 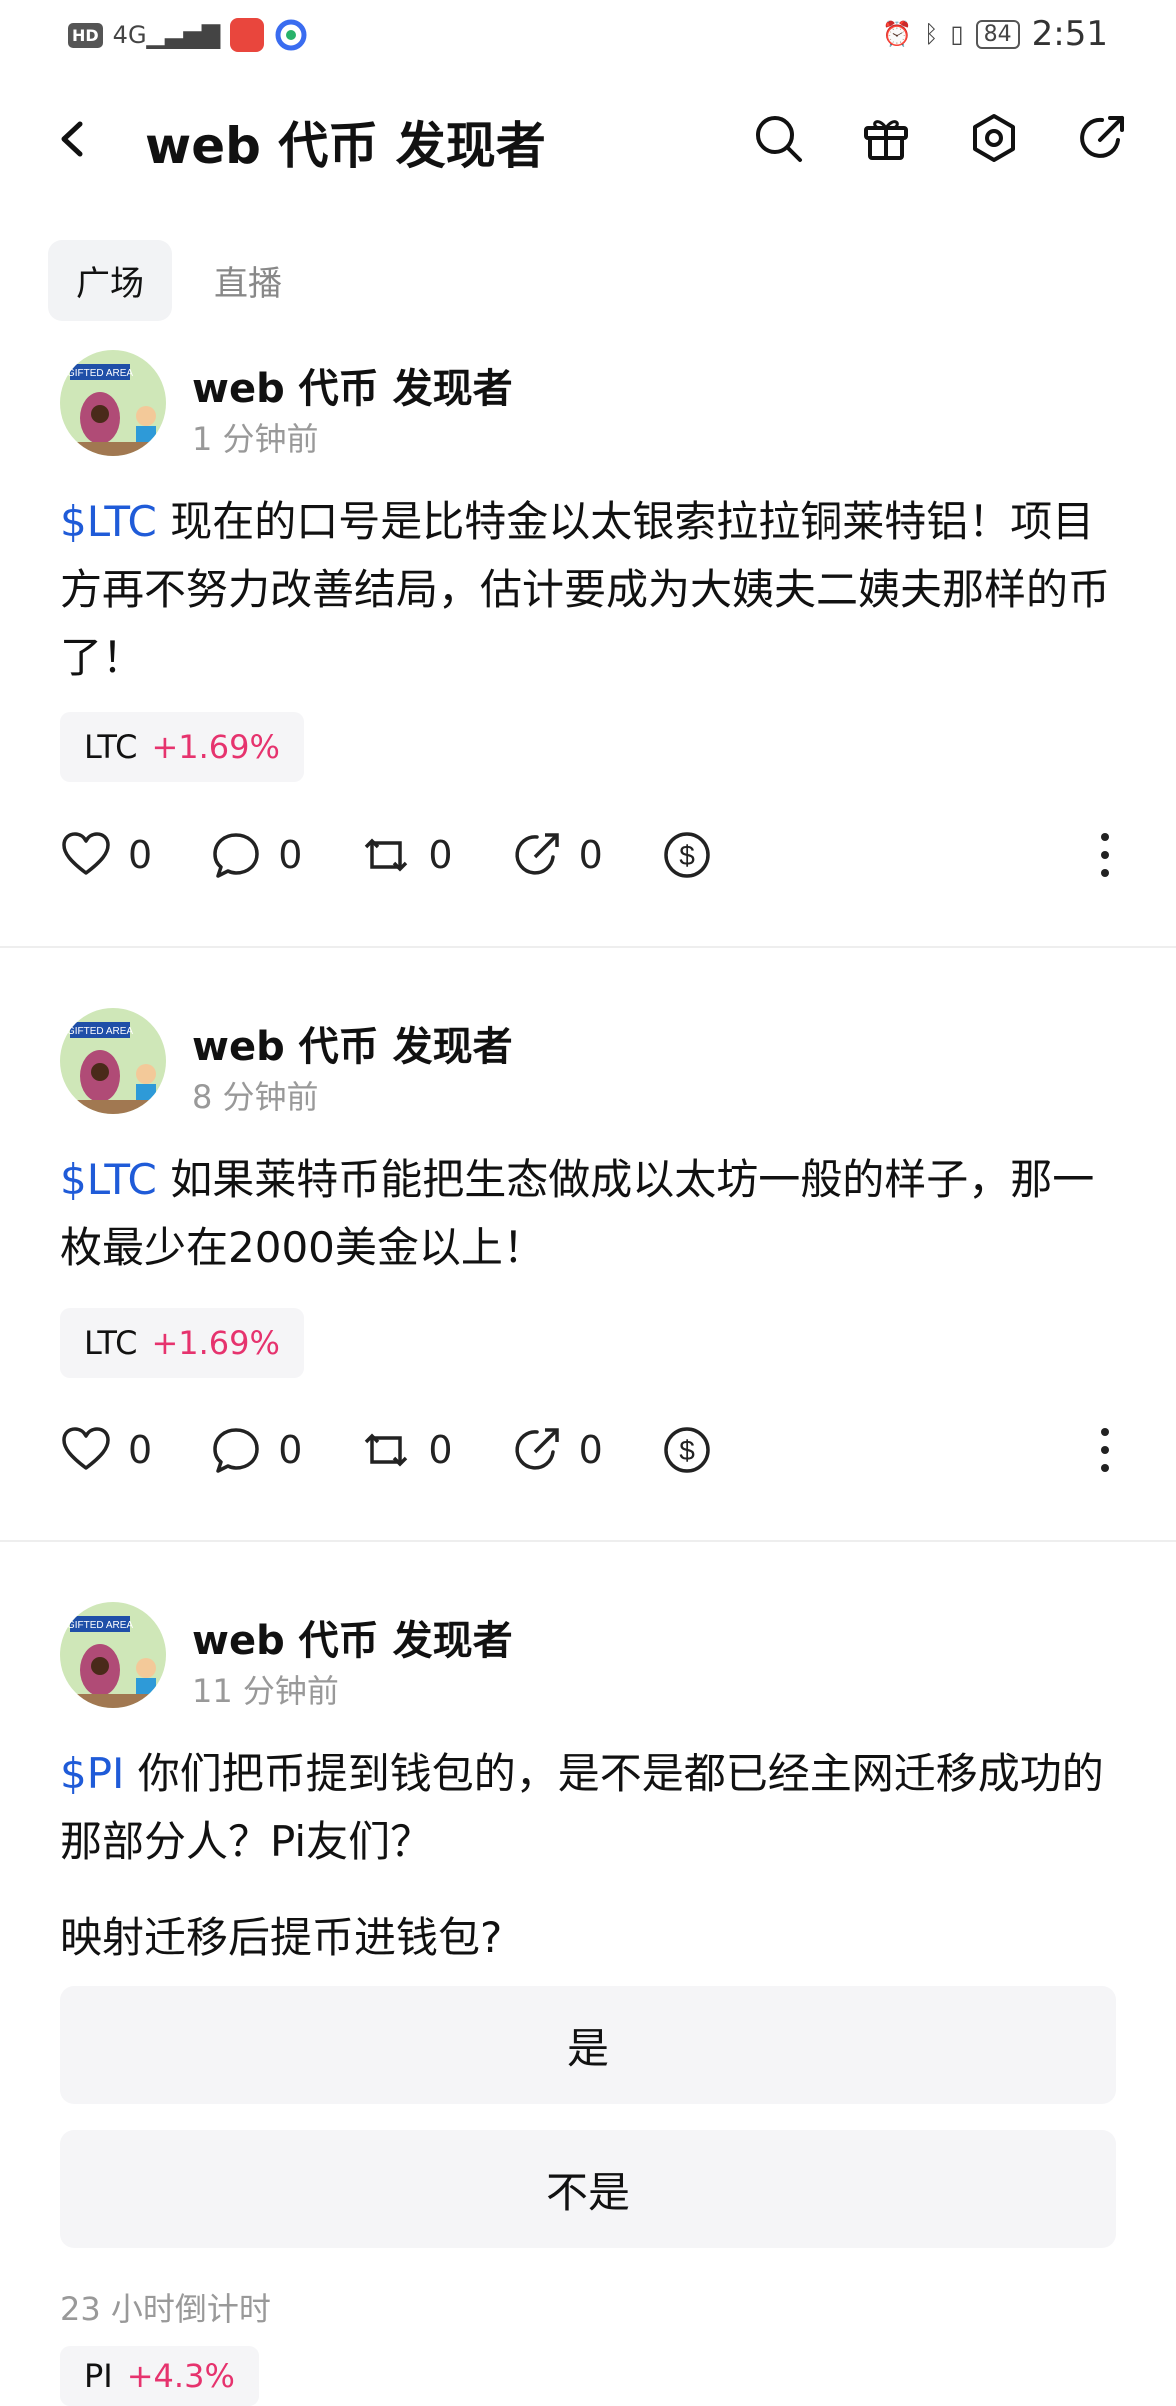 I want to click on poll-option-yes: 是, so click(x=588, y=2045).